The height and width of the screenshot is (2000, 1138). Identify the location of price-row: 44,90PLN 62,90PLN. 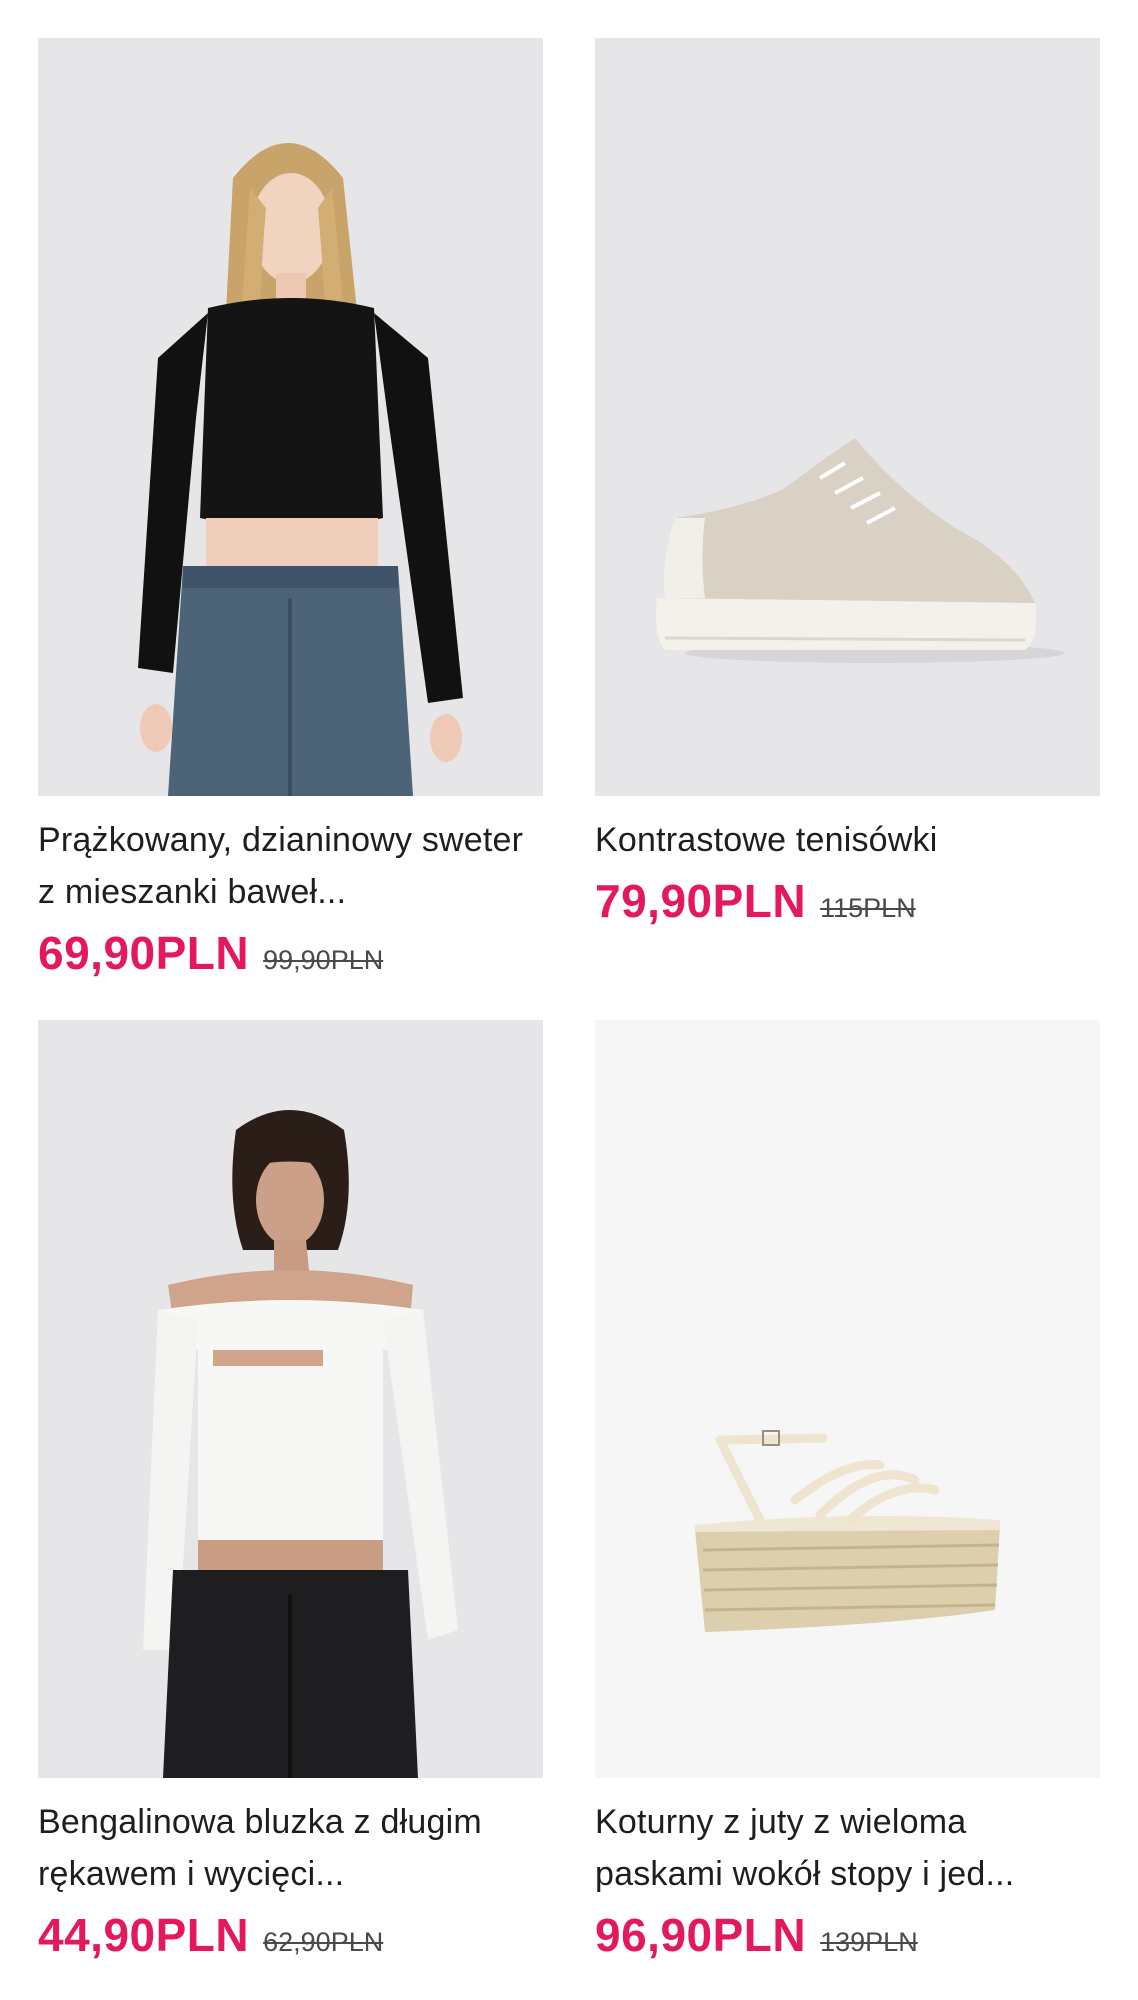
(290, 1935).